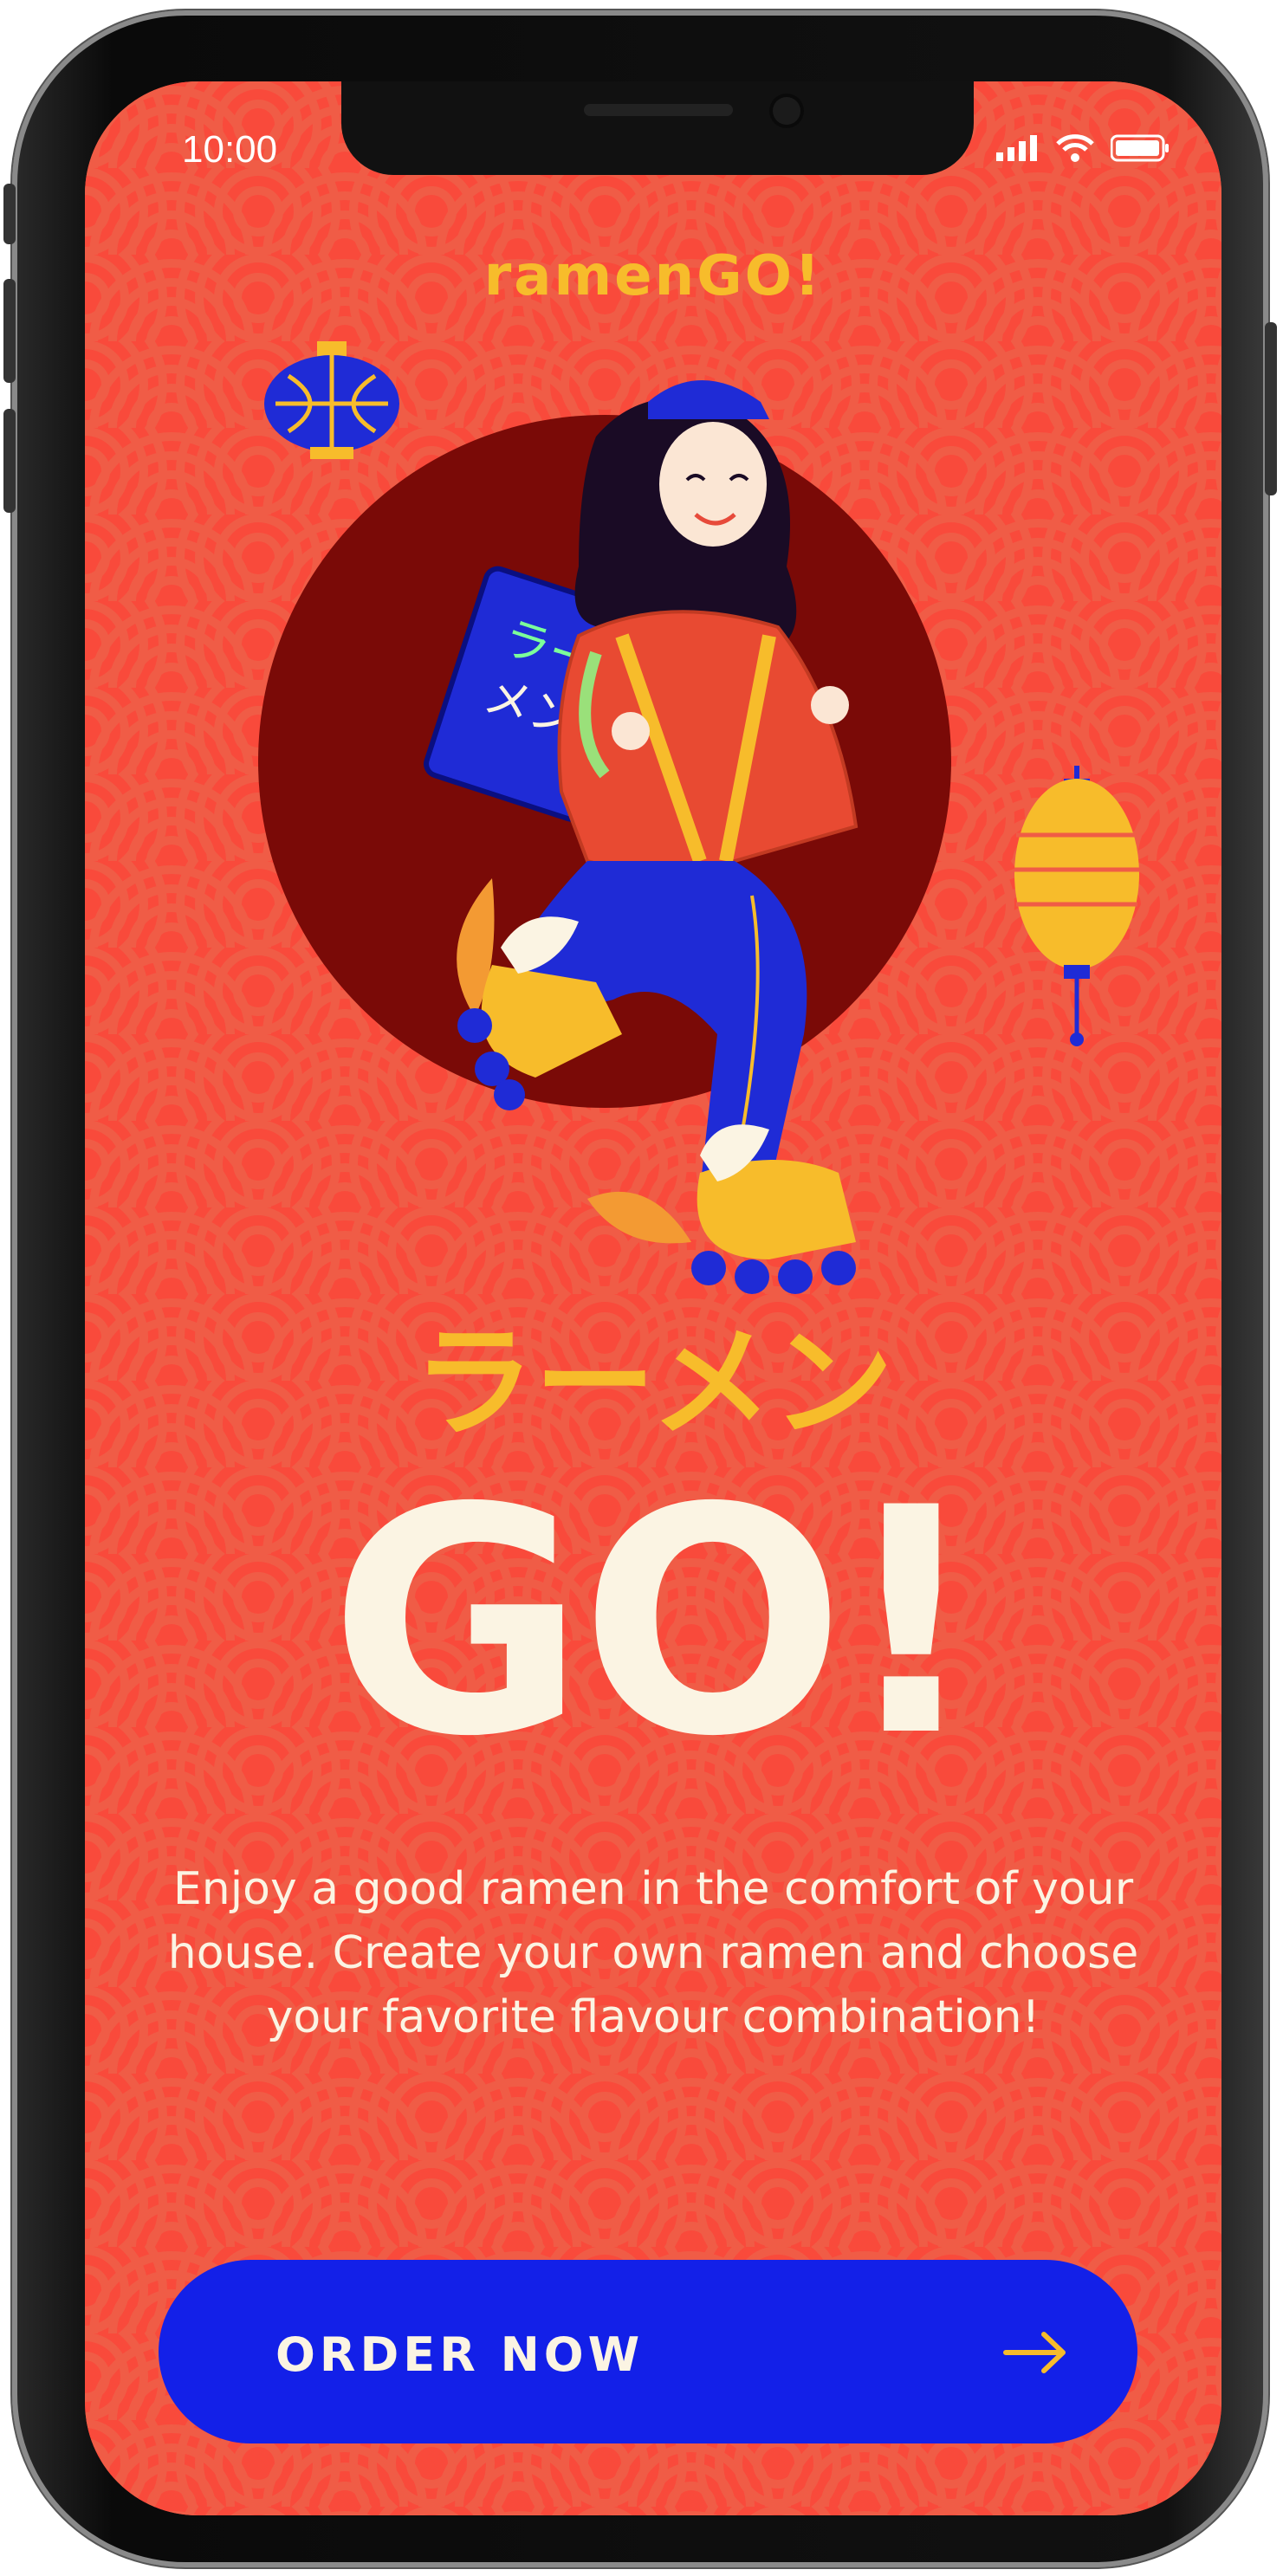 The height and width of the screenshot is (2576, 1283). I want to click on speaker-grille, so click(658, 110).